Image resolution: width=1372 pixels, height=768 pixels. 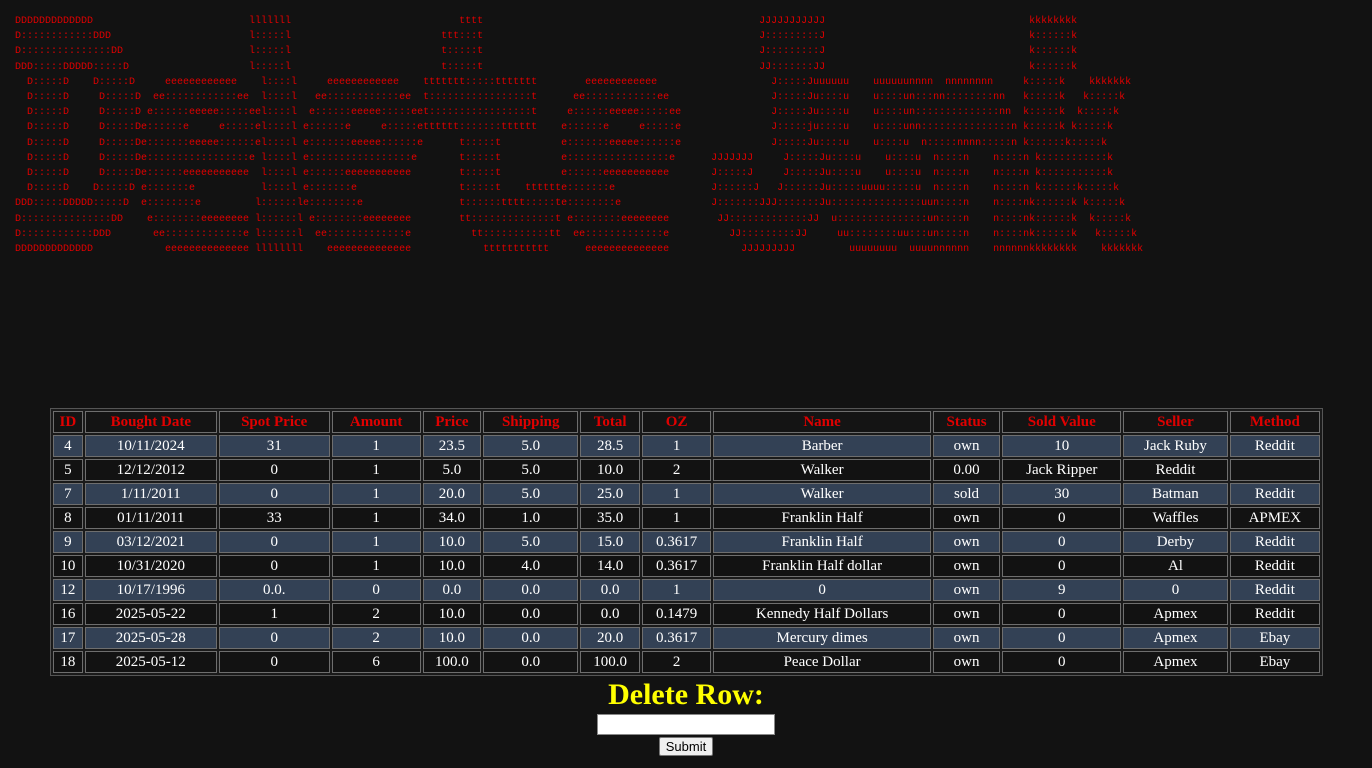 What do you see at coordinates (274, 422) in the screenshot?
I see `column-header-spot-price: Spot Price` at bounding box center [274, 422].